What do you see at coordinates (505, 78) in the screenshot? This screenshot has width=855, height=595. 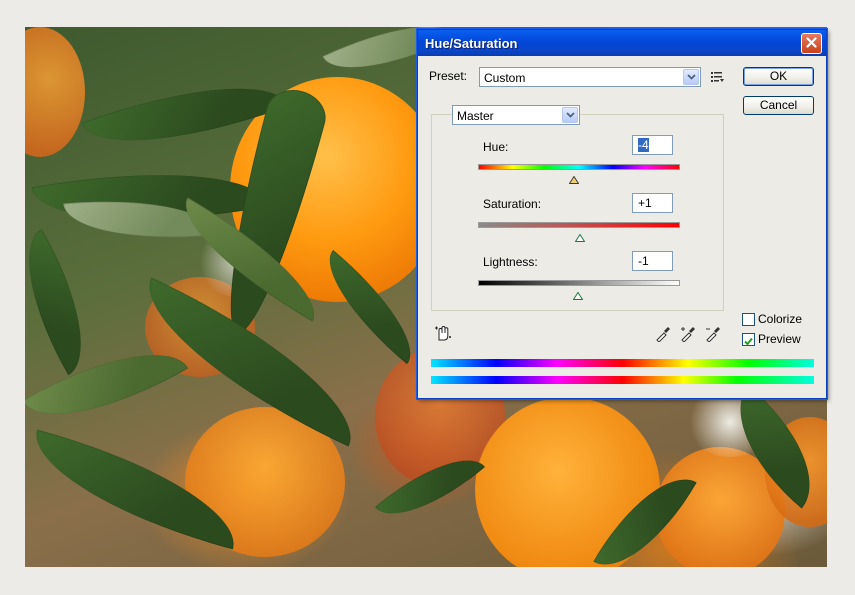 I see `preset-value: Custom` at bounding box center [505, 78].